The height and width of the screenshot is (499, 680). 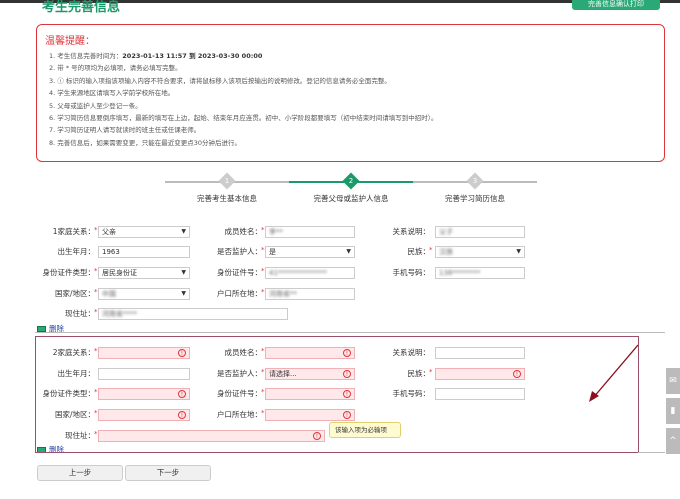 I want to click on field-label: 现住址：, so click(x=80, y=313).